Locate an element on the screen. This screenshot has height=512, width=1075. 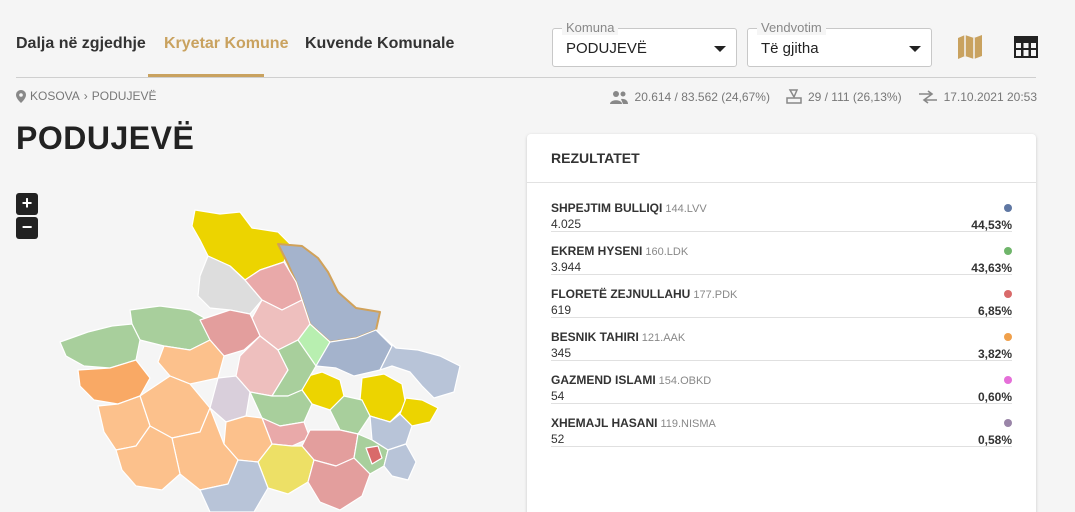
candidate-votes: 3.944 is located at coordinates (566, 267).